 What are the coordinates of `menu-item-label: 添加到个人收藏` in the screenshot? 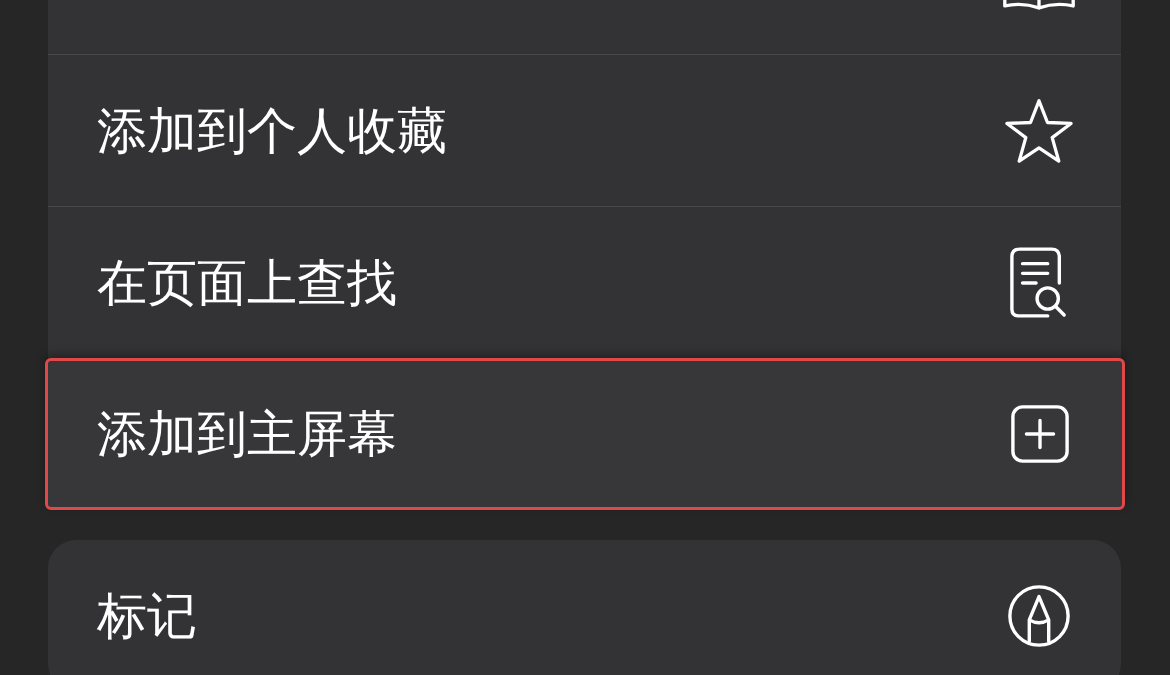 It's located at (272, 130).